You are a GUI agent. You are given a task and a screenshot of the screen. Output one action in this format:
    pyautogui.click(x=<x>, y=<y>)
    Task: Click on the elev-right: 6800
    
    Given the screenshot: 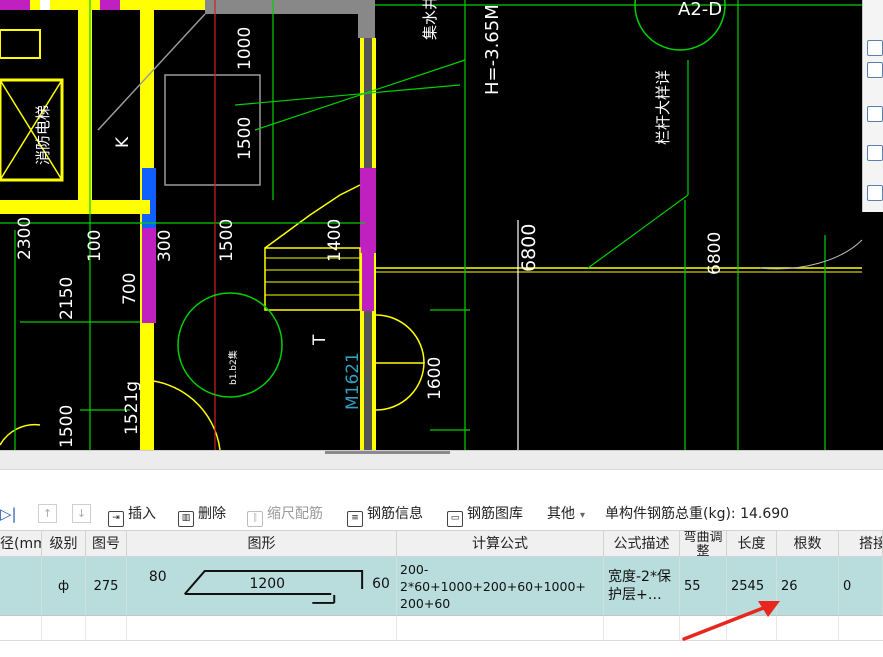 What is the action you would take?
    pyautogui.click(x=715, y=253)
    